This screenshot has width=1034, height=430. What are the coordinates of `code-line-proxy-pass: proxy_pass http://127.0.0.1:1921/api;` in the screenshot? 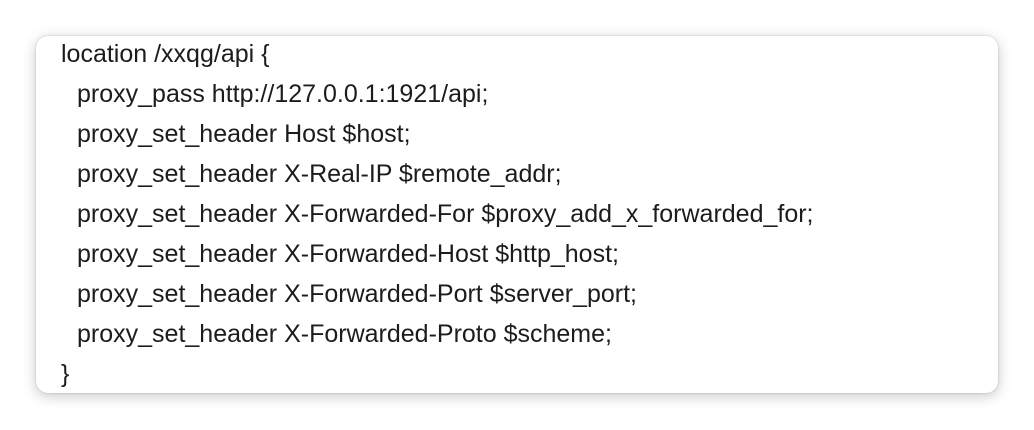 It's located at (283, 94).